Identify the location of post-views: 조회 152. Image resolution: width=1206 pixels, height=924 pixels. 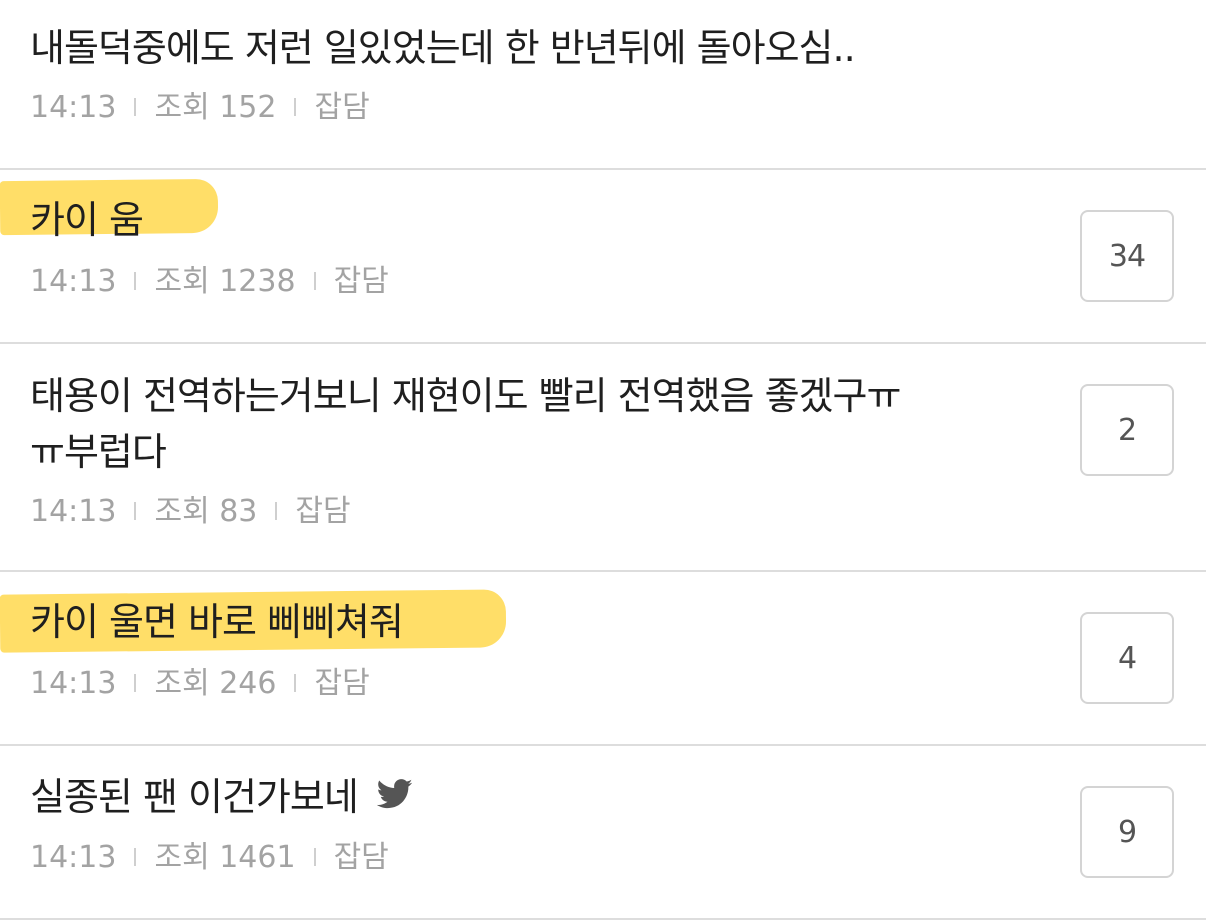
(215, 107).